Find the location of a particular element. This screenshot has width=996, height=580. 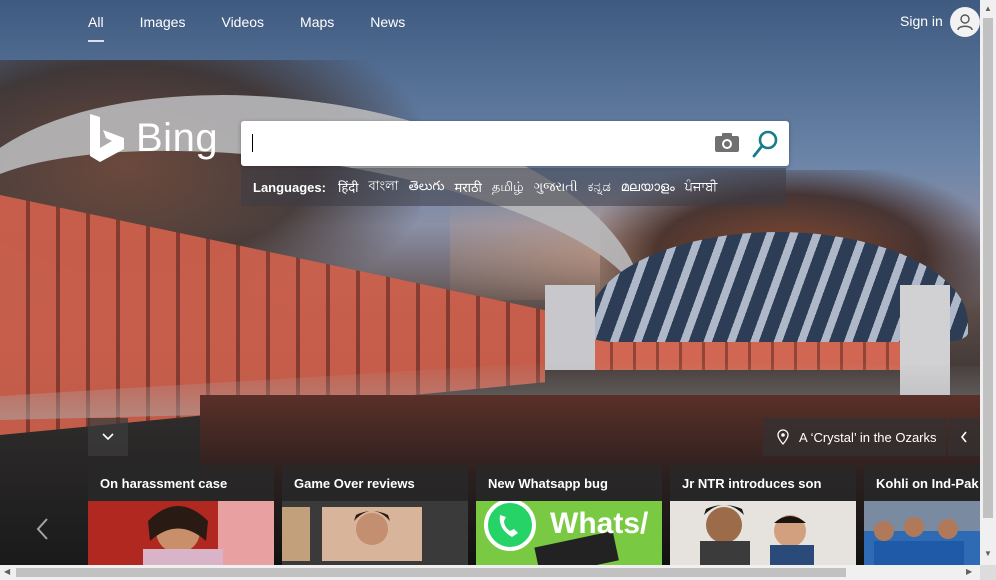

language-link-malayalam: മലയാളം is located at coordinates (648, 187).